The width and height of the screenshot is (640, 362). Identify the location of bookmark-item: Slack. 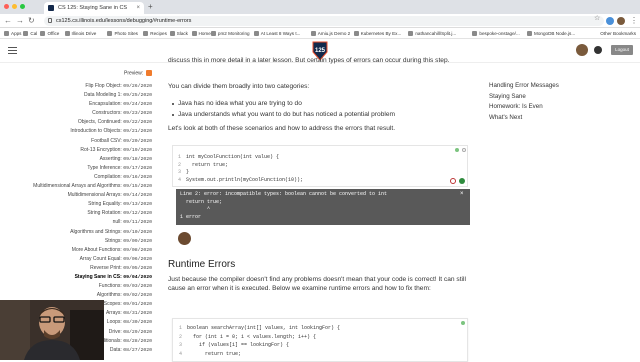
(178, 33).